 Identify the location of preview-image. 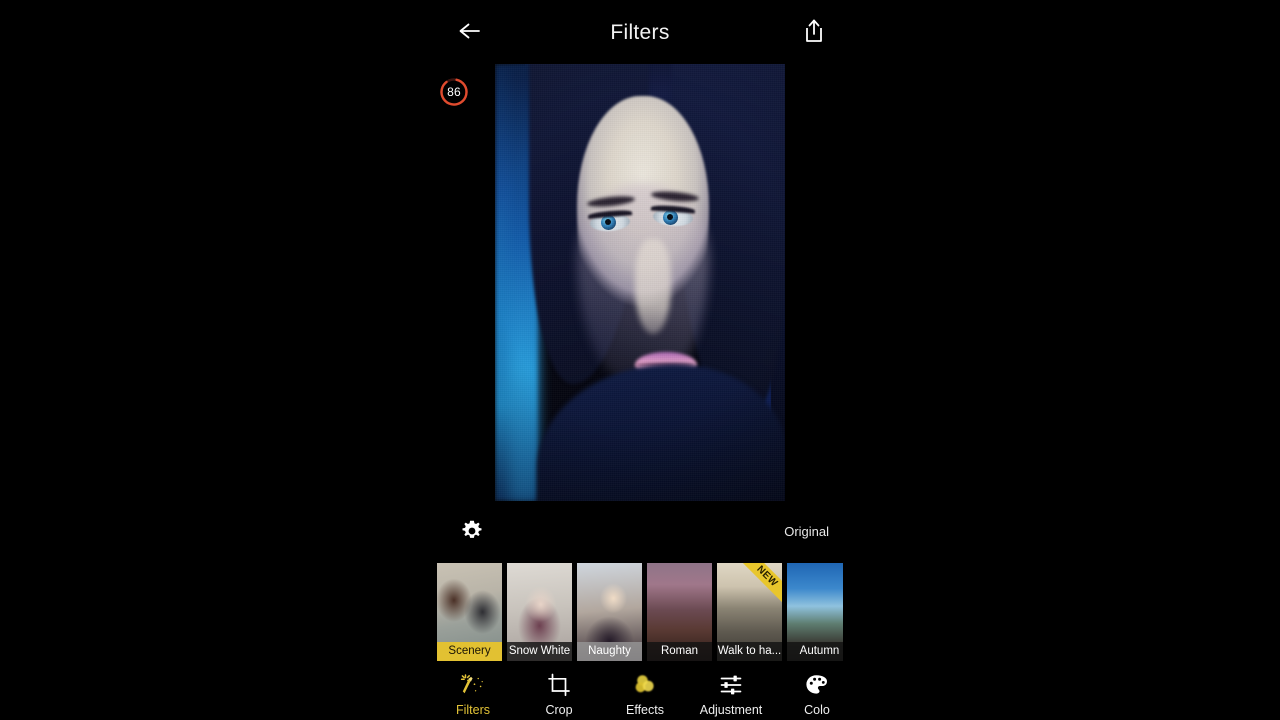
(640, 282).